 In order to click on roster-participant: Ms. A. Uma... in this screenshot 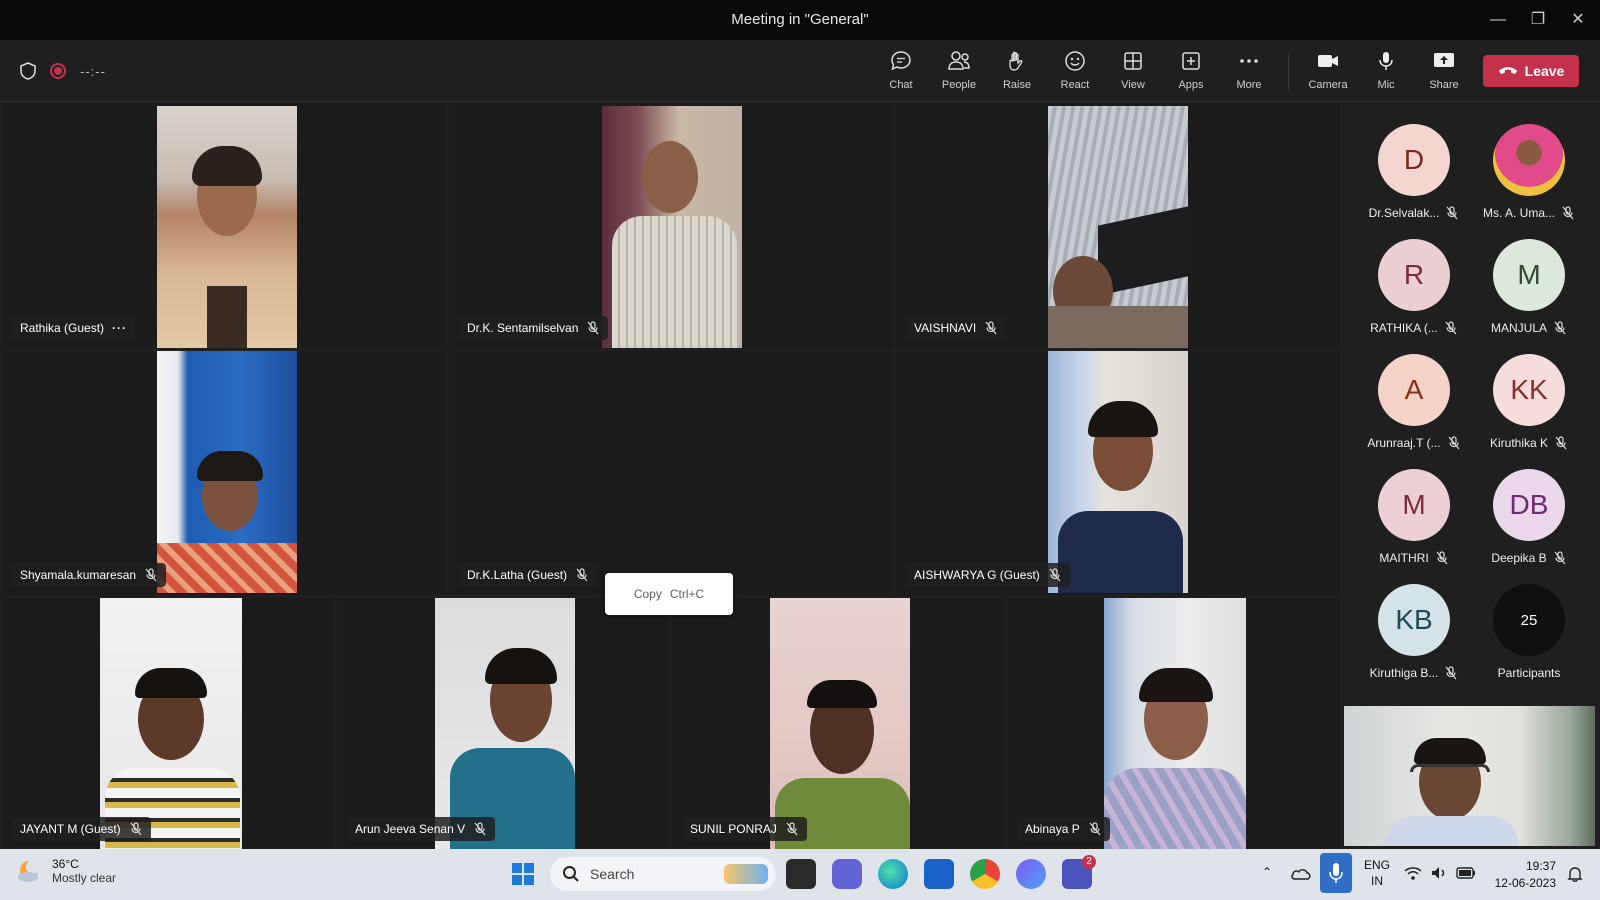, I will do `click(1529, 180)`.